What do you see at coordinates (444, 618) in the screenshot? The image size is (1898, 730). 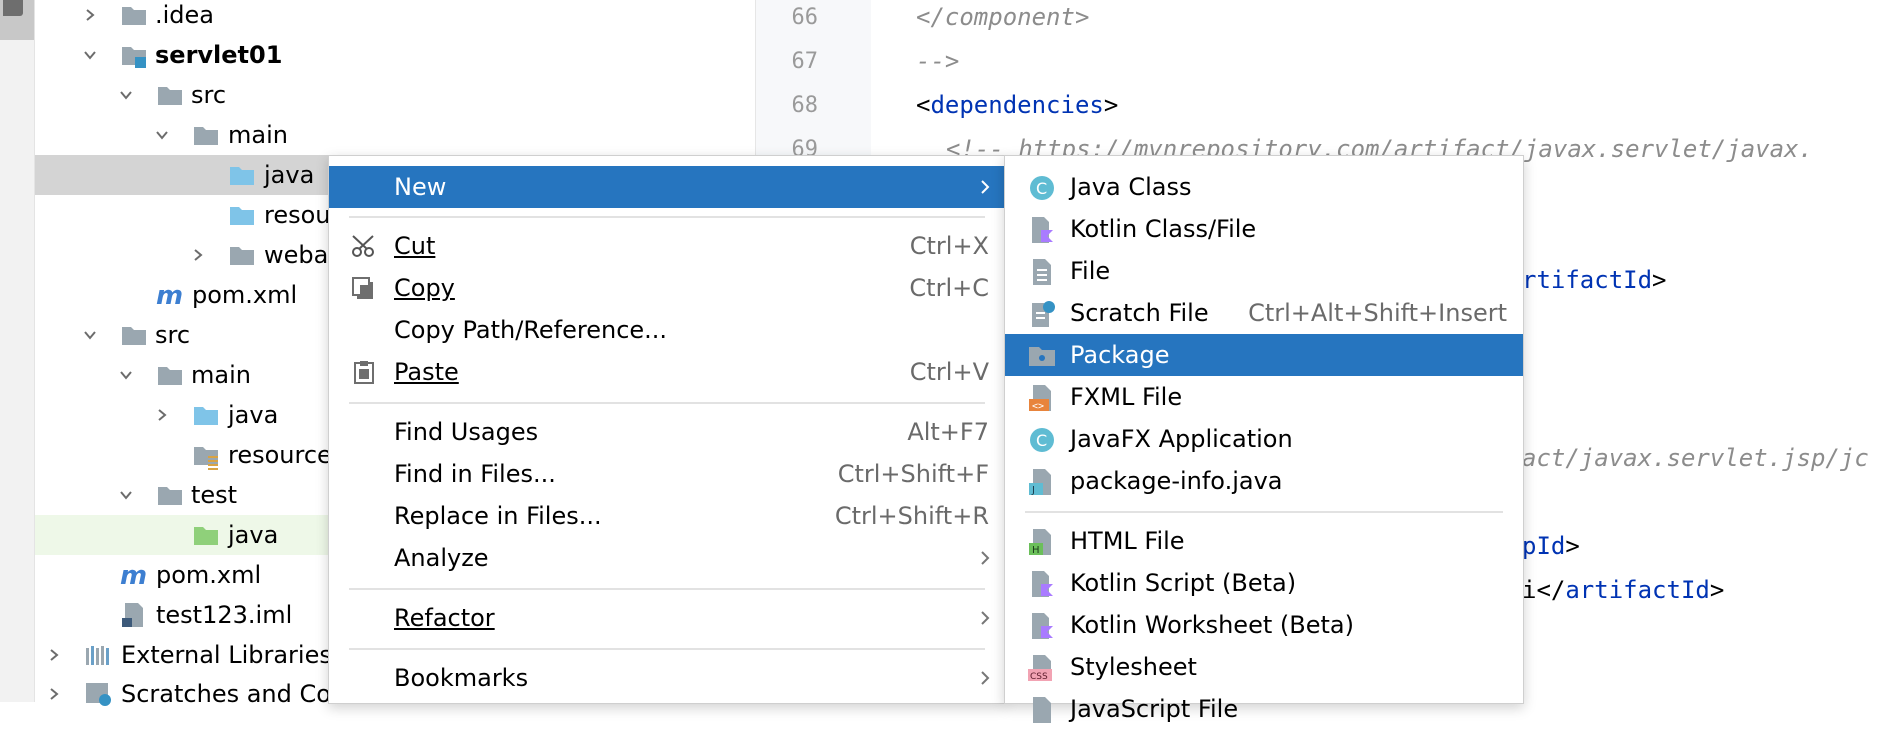 I see `menu-item-label: Refactor` at bounding box center [444, 618].